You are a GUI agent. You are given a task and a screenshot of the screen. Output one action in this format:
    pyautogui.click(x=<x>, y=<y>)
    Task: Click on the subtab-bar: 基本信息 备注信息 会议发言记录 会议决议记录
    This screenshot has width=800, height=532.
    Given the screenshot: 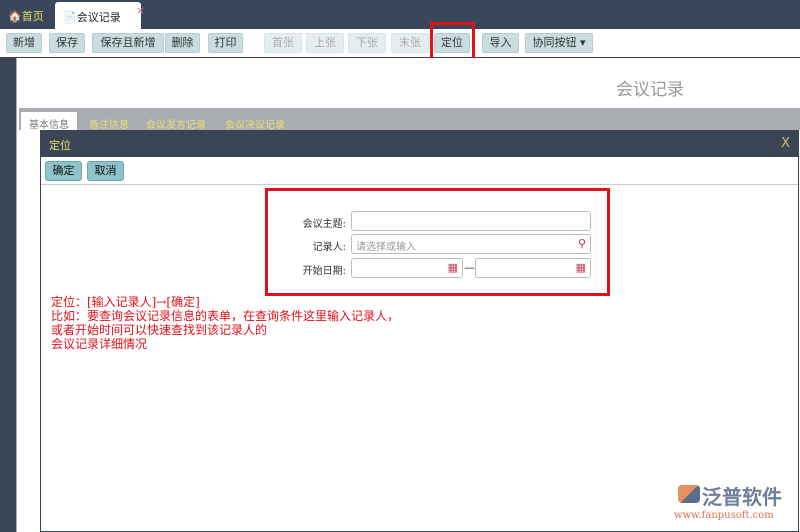 What is the action you would take?
    pyautogui.click(x=409, y=119)
    